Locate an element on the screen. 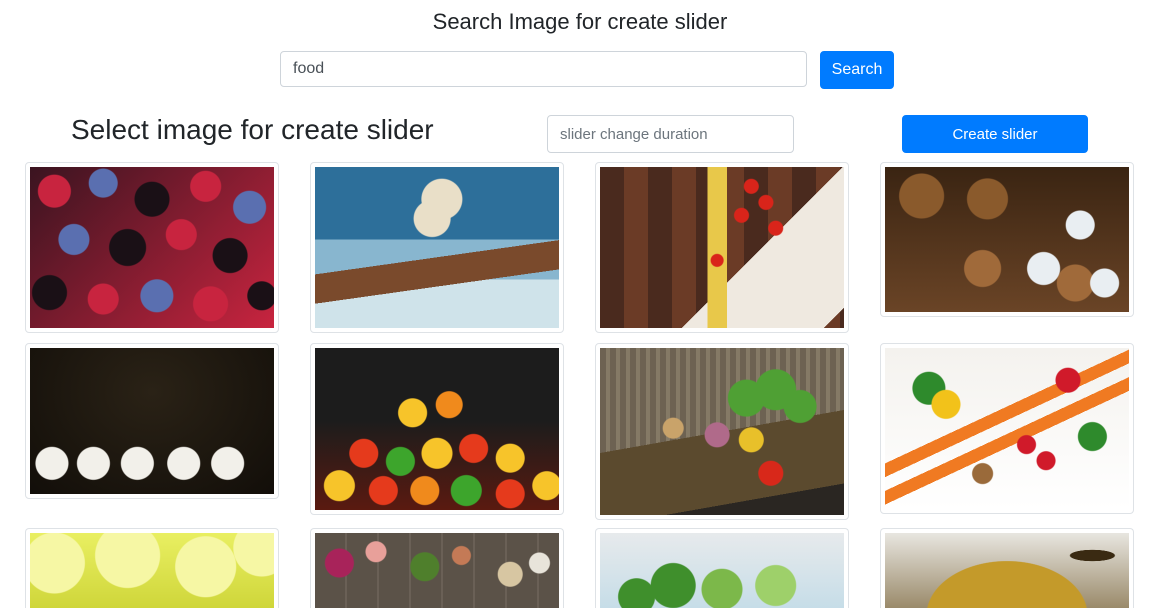 The width and height of the screenshot is (1156, 608). spices-cookies-image is located at coordinates (1007, 239).